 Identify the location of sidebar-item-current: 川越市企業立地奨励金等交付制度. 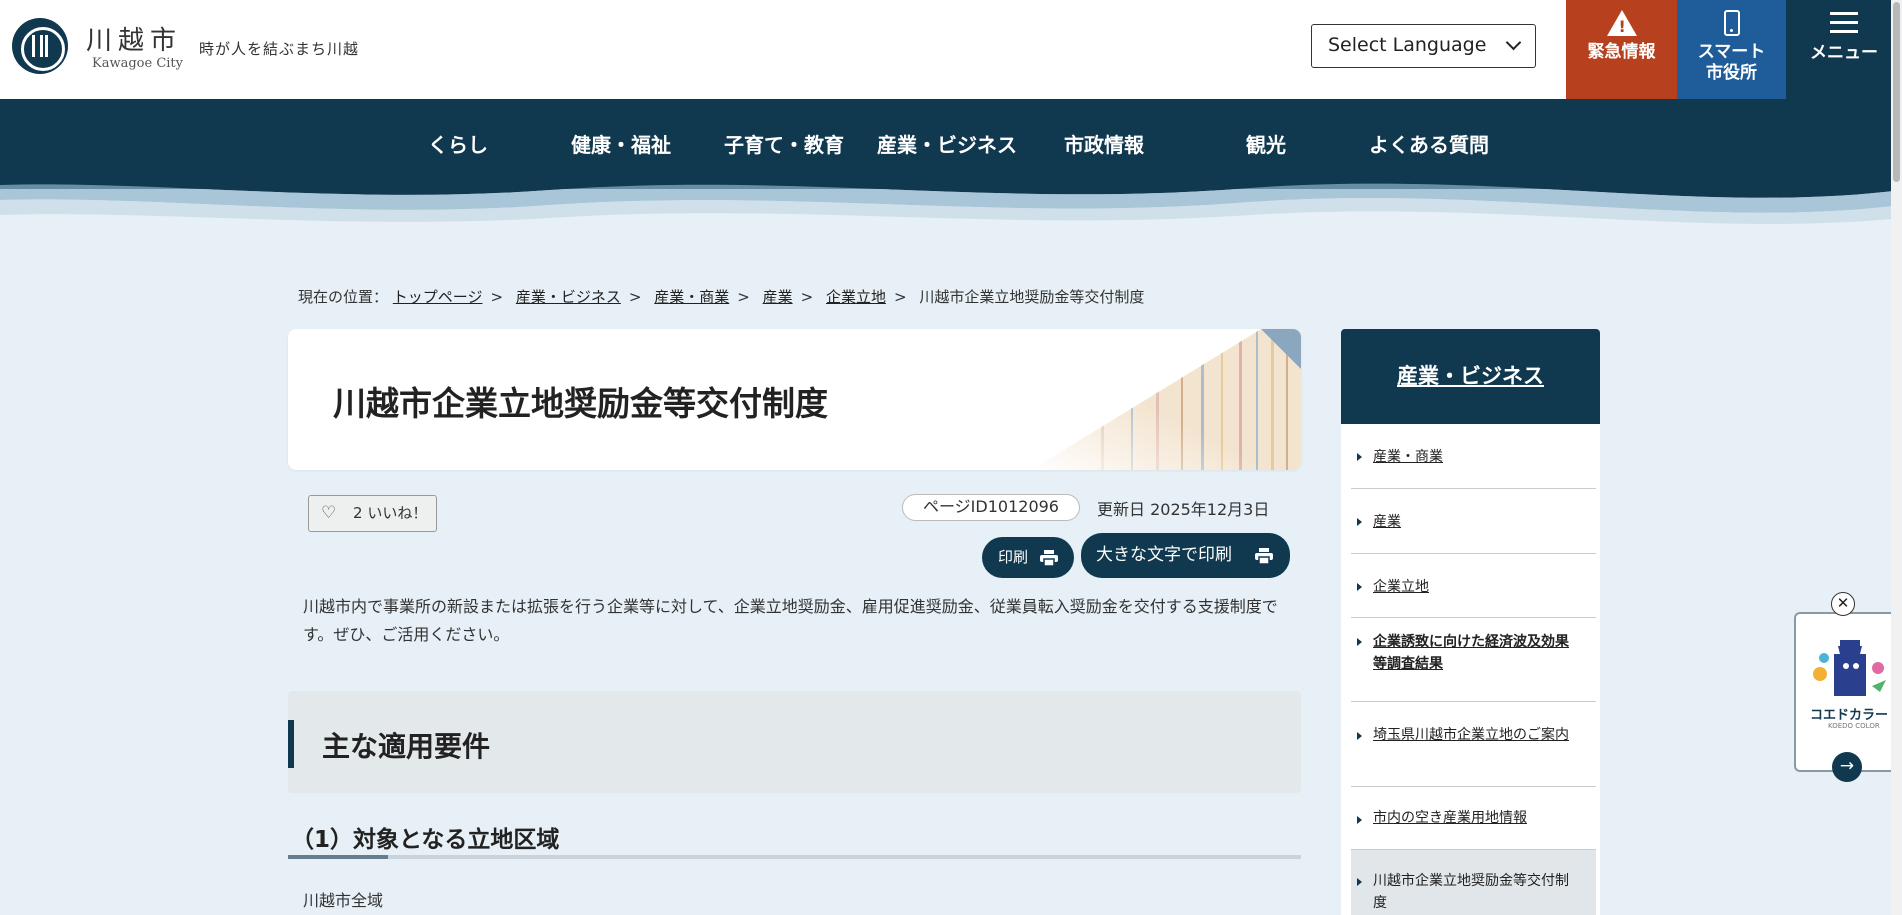
(1473, 882).